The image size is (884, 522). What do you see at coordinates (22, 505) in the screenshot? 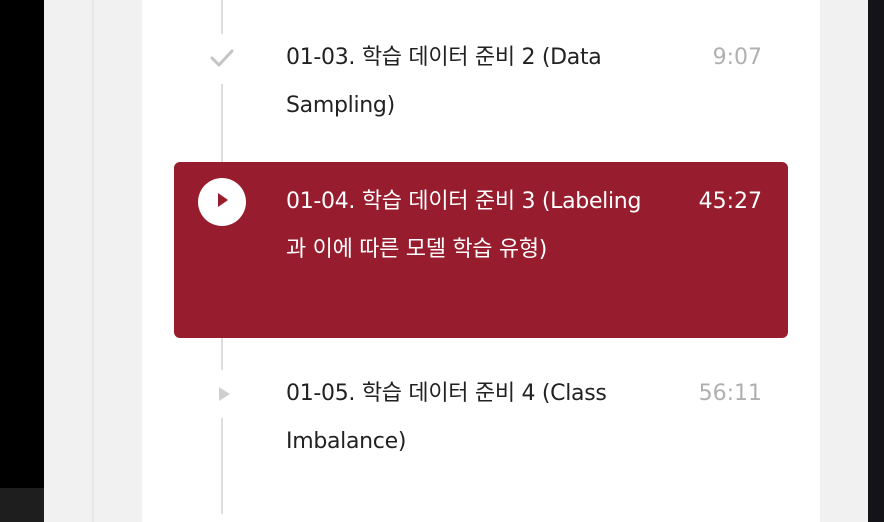
I see `left-dark-edge-bottom` at bounding box center [22, 505].